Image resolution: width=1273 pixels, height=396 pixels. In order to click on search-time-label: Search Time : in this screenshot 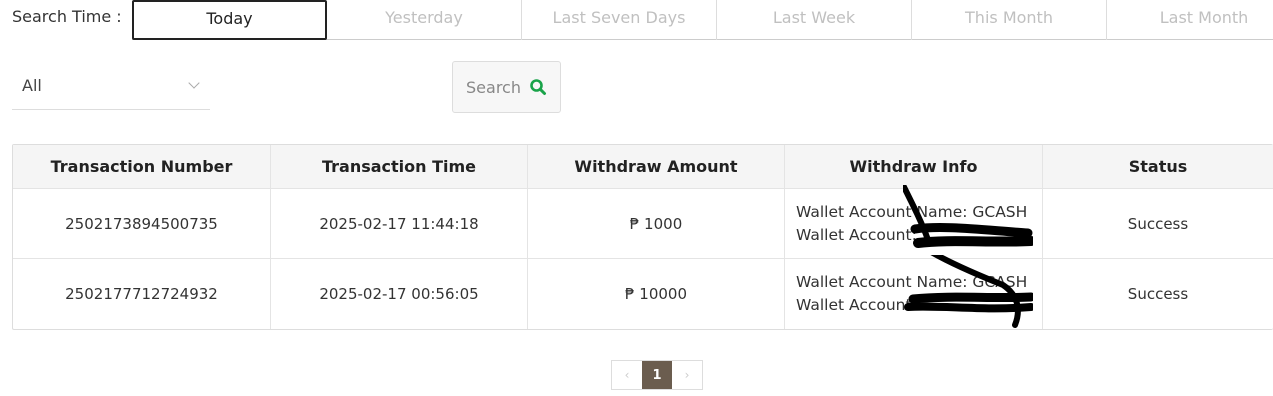, I will do `click(67, 16)`.